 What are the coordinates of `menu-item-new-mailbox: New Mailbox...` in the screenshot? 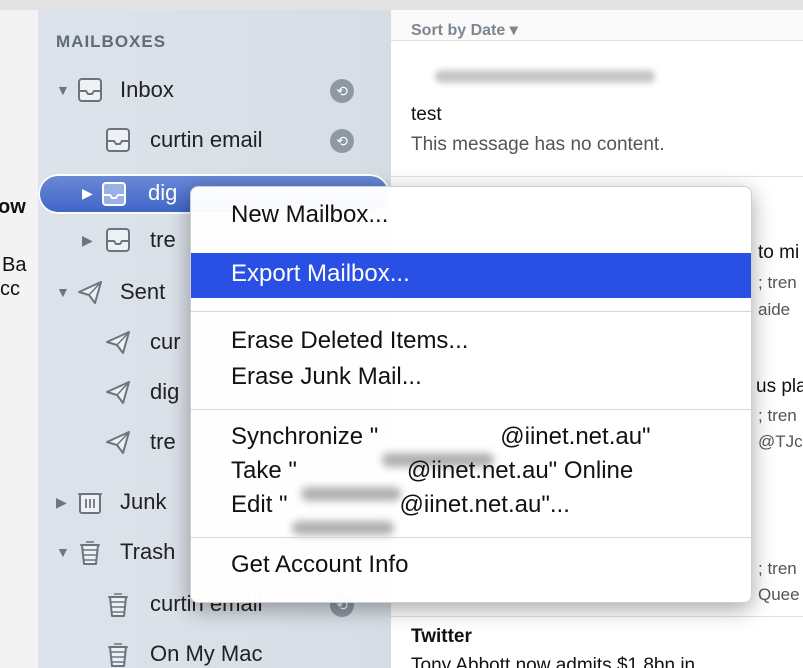 It's located at (309, 215).